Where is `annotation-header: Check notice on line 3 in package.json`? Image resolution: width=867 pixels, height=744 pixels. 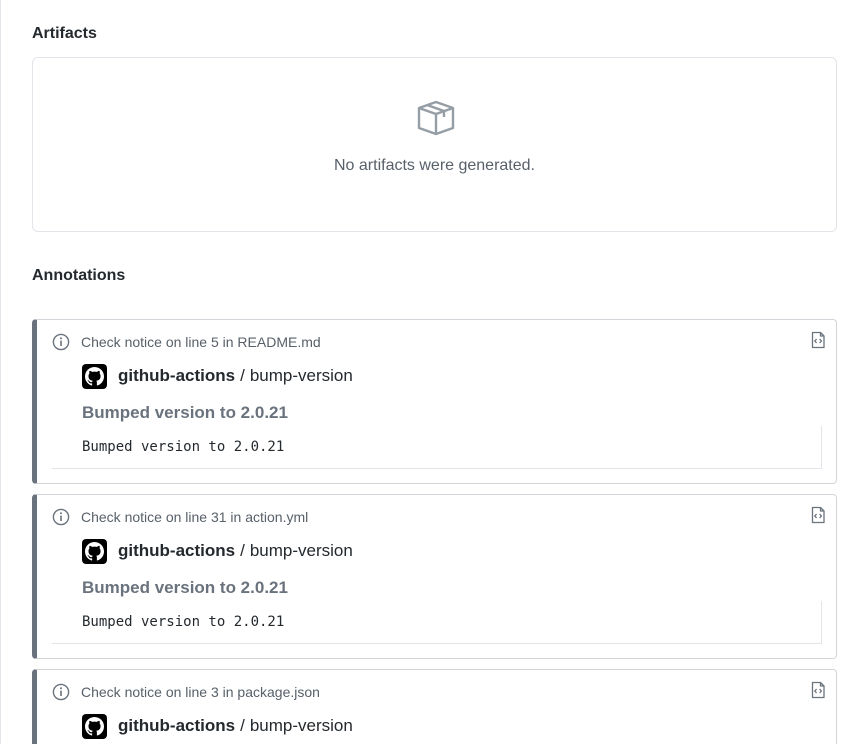
annotation-header: Check notice on line 3 in package.json is located at coordinates (186, 692).